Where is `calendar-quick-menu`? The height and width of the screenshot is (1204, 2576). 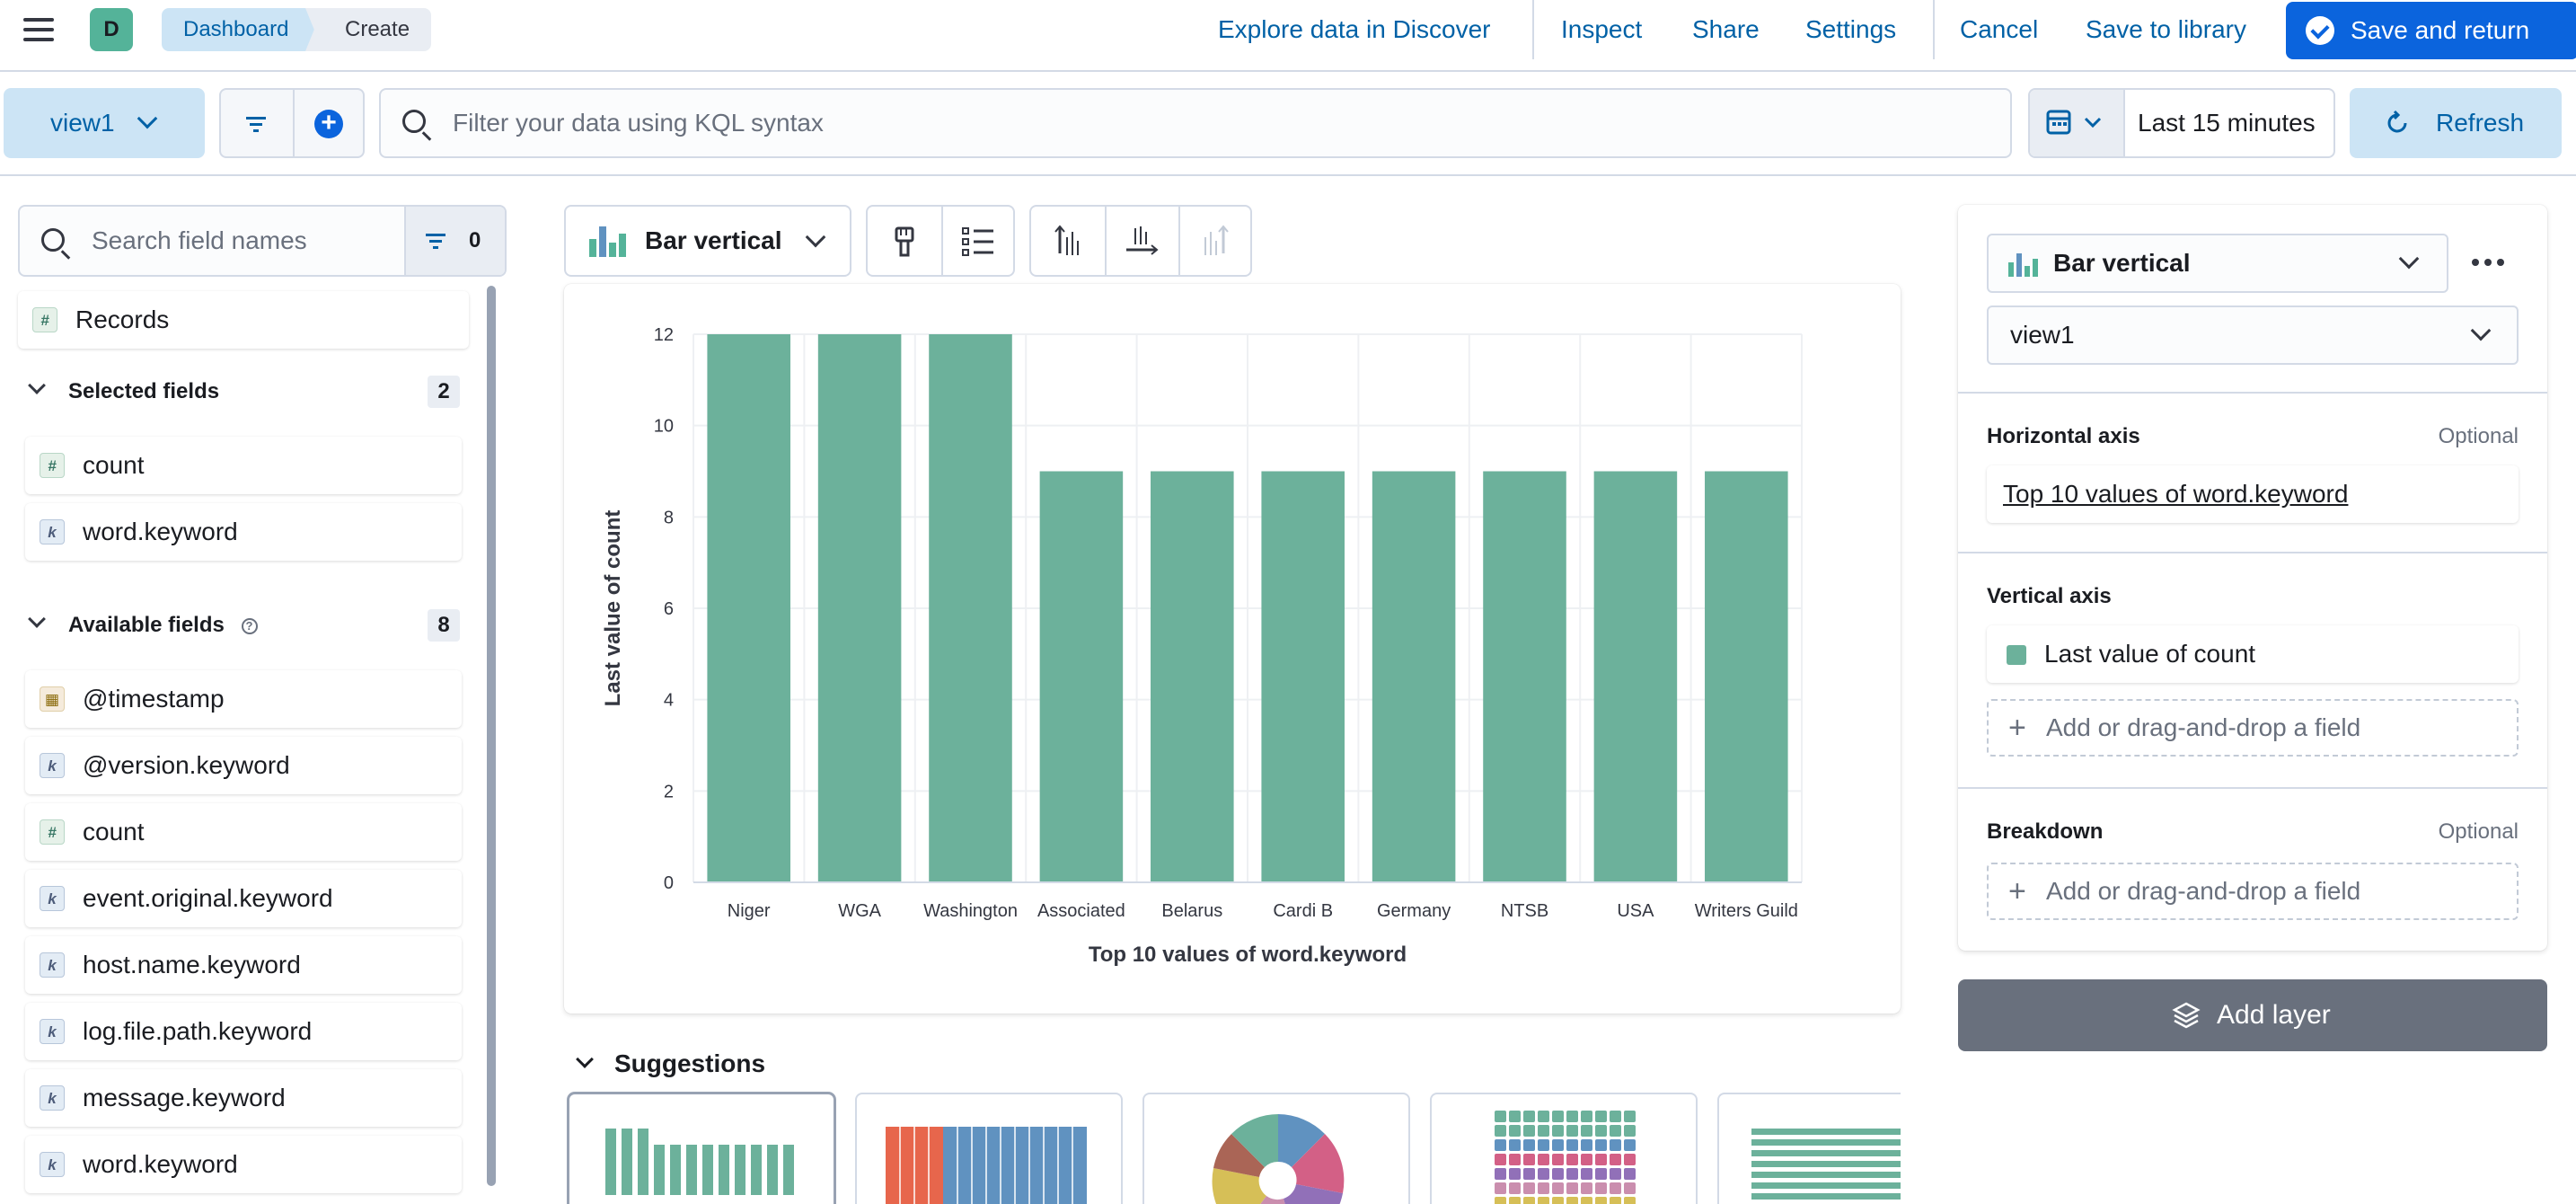
calendar-quick-menu is located at coordinates (2077, 123).